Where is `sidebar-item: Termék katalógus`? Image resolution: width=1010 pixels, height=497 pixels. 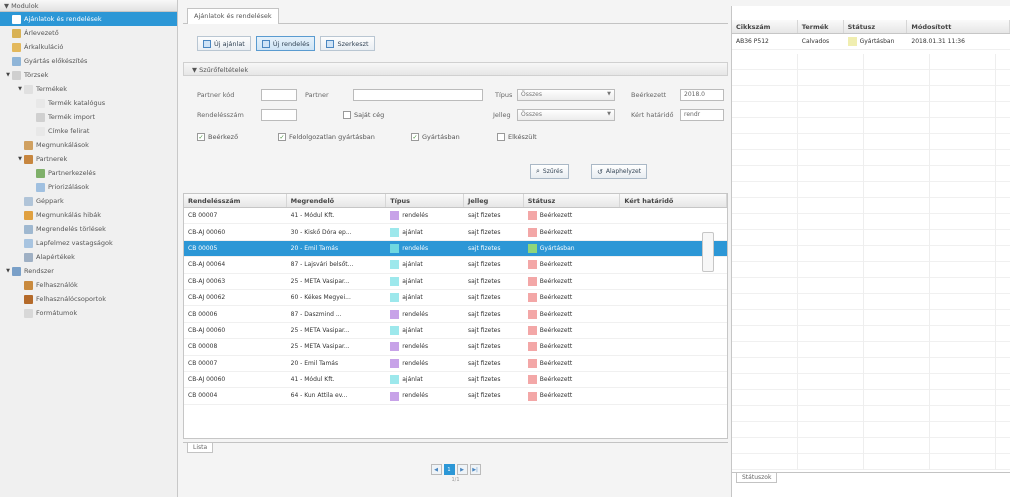 sidebar-item: Termék katalógus is located at coordinates (88, 103).